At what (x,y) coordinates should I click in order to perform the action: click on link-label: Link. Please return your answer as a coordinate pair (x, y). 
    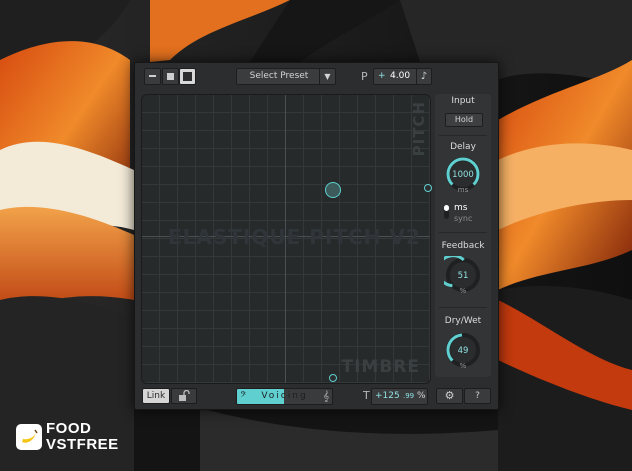
    Looking at the image, I should click on (156, 396).